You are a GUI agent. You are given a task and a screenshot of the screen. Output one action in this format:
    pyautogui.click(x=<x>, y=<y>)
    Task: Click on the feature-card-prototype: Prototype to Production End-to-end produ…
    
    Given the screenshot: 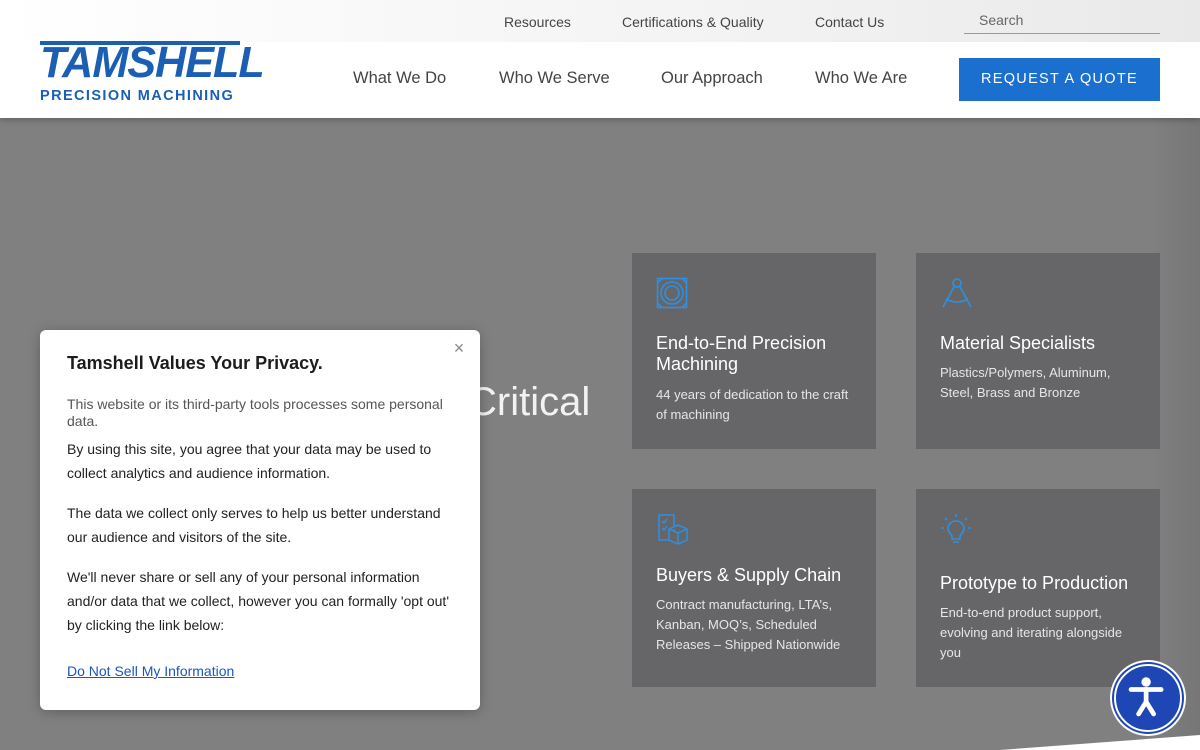 What is the action you would take?
    pyautogui.click(x=1038, y=588)
    